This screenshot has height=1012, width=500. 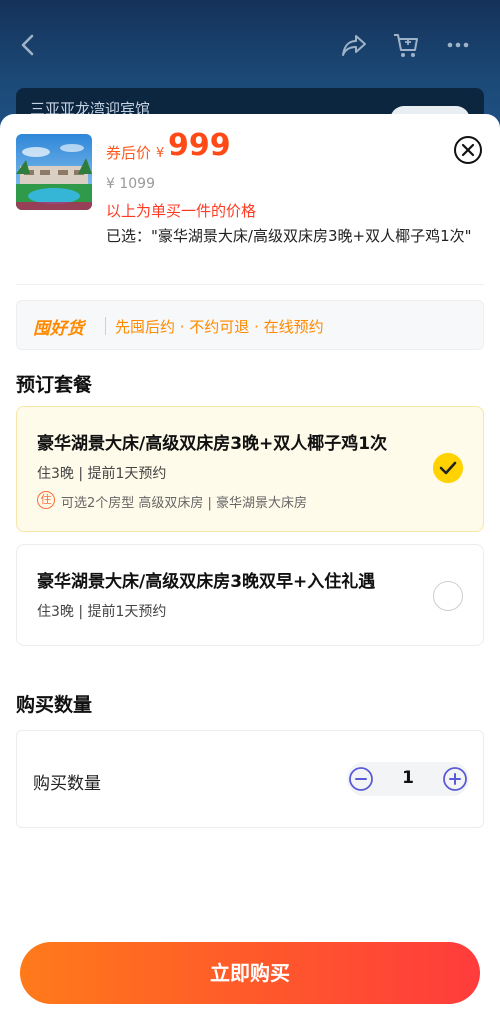 What do you see at coordinates (54, 385) in the screenshot?
I see `package-section-title: 预订套餐` at bounding box center [54, 385].